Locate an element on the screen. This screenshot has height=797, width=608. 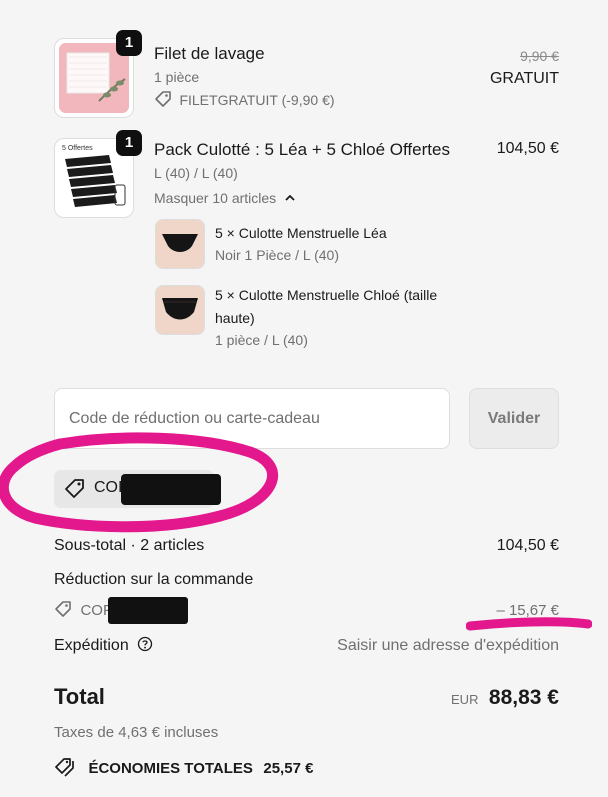
pack-thumb-caption: 5 Offertes is located at coordinates (77, 148).